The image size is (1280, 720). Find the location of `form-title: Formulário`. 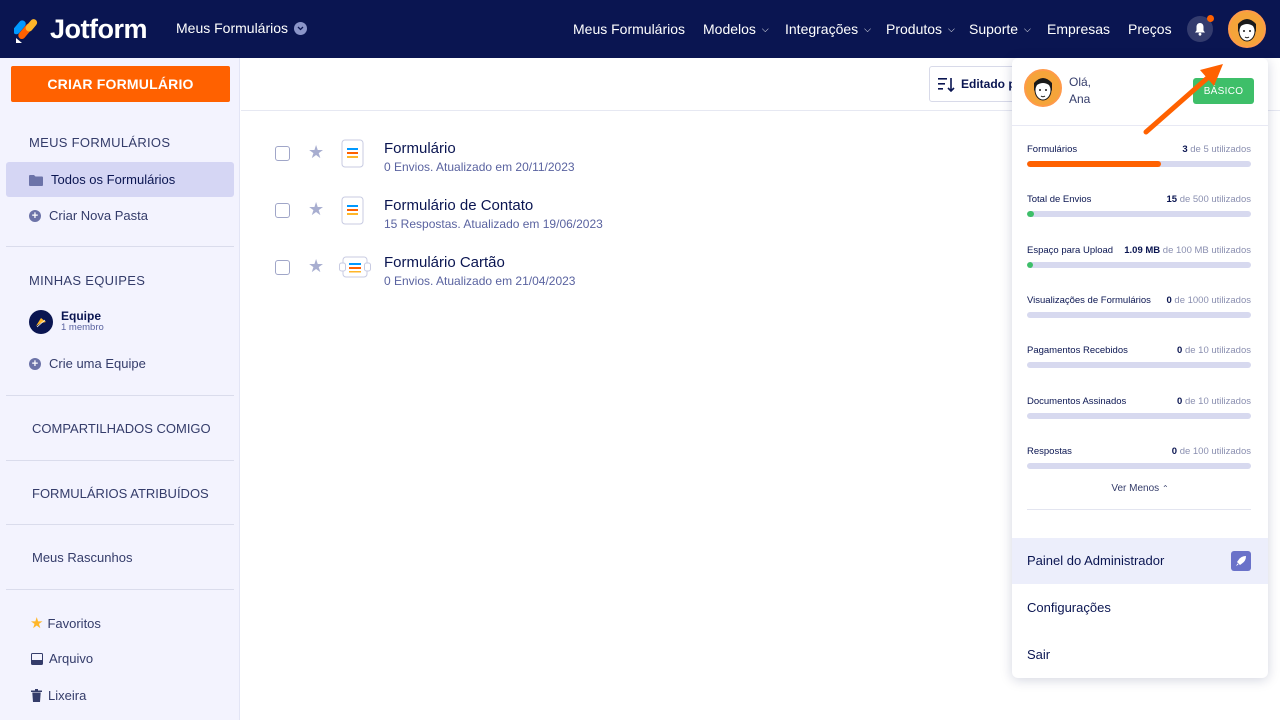

form-title: Formulário is located at coordinates (420, 148).